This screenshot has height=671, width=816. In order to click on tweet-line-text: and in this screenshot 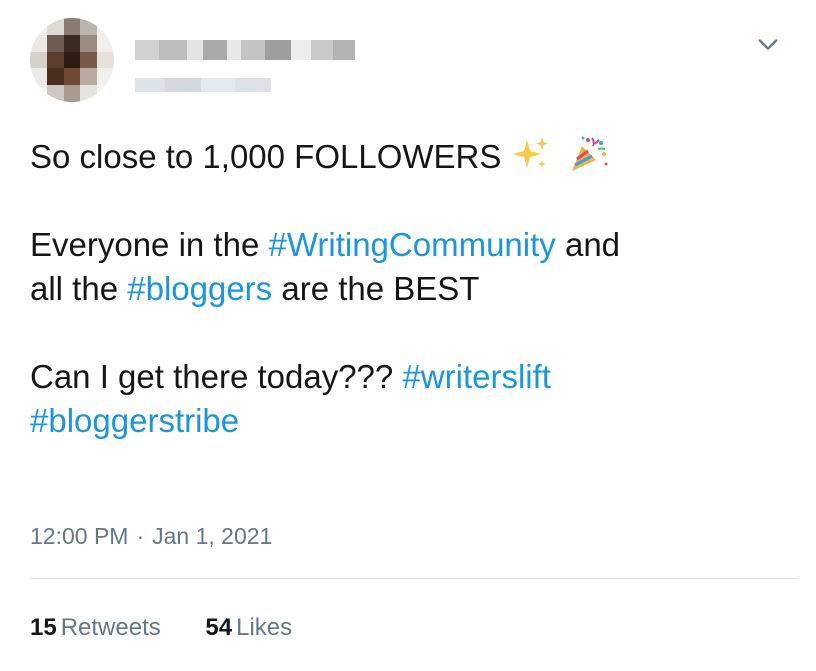, I will do `click(588, 244)`.